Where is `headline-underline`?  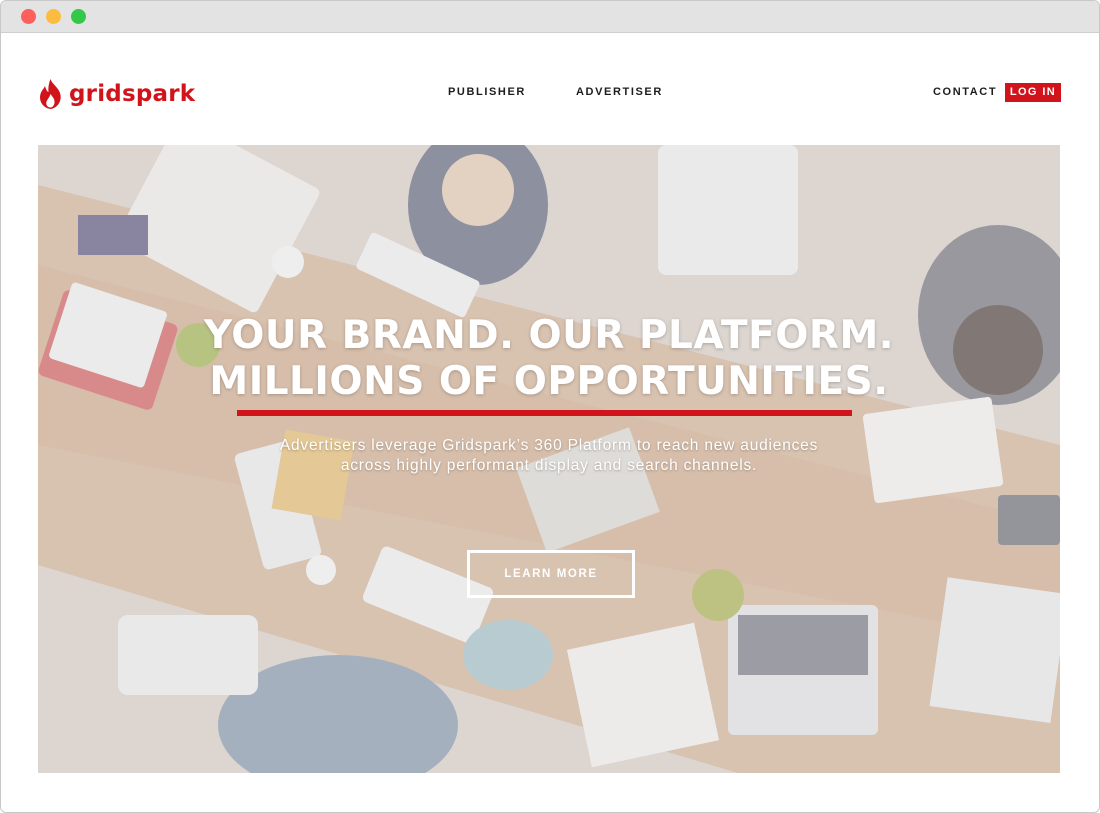 headline-underline is located at coordinates (544, 413).